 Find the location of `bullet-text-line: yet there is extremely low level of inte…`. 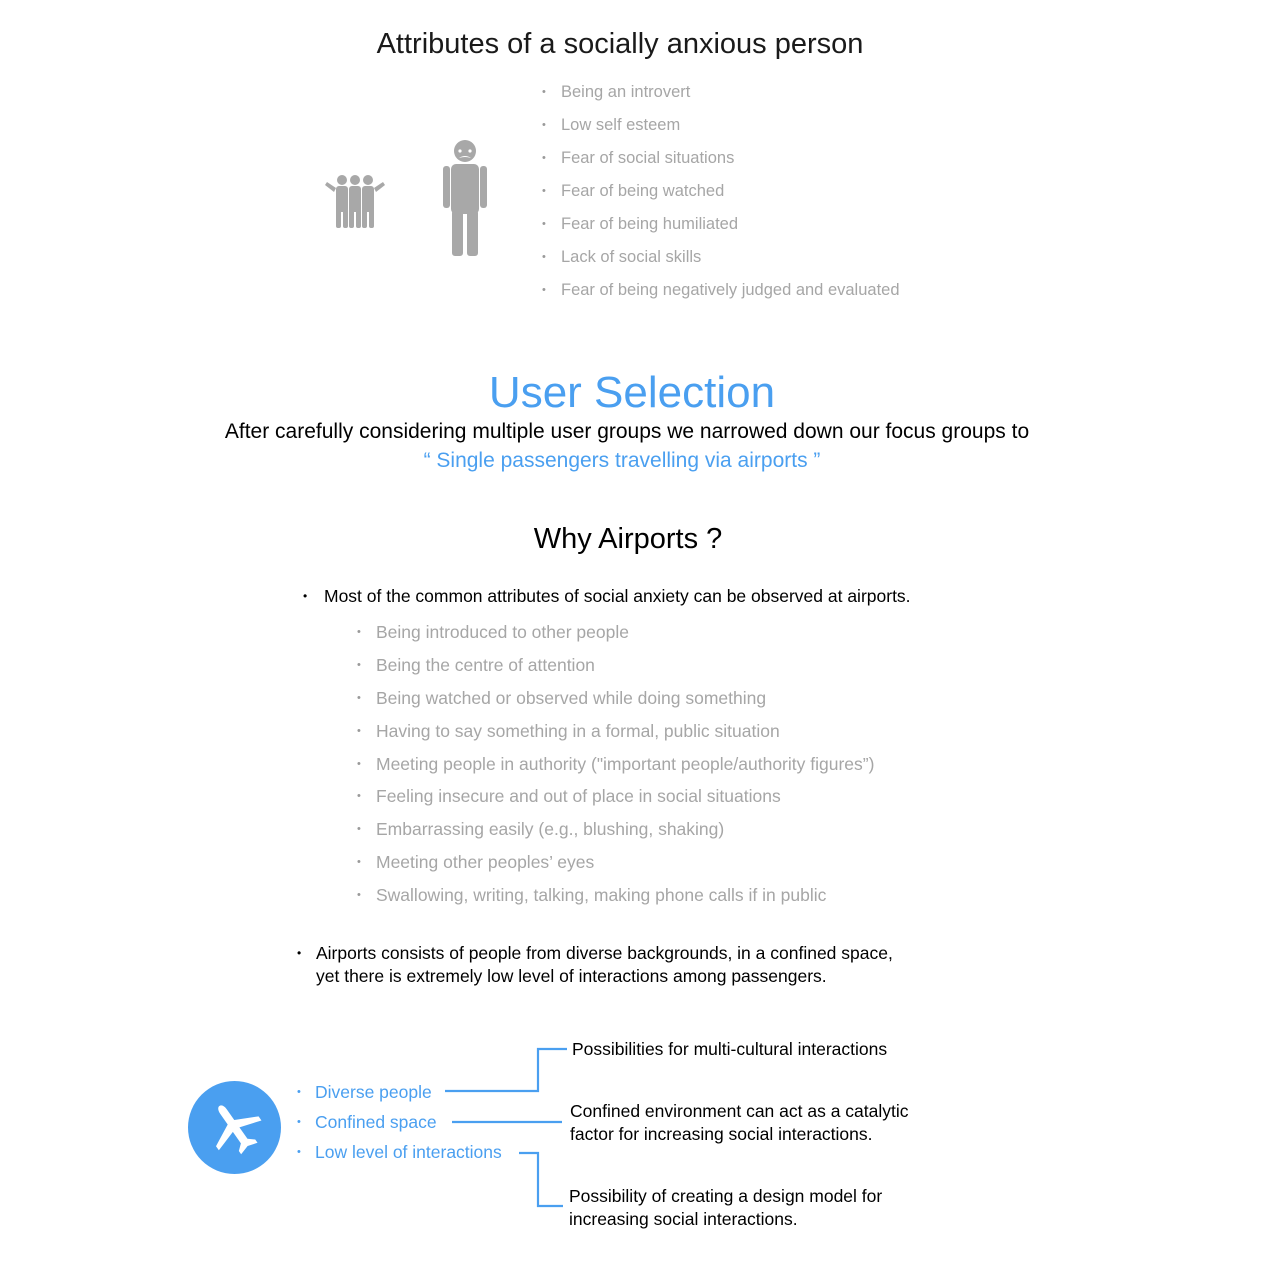

bullet-text-line: yet there is extremely low level of inte… is located at coordinates (571, 976).